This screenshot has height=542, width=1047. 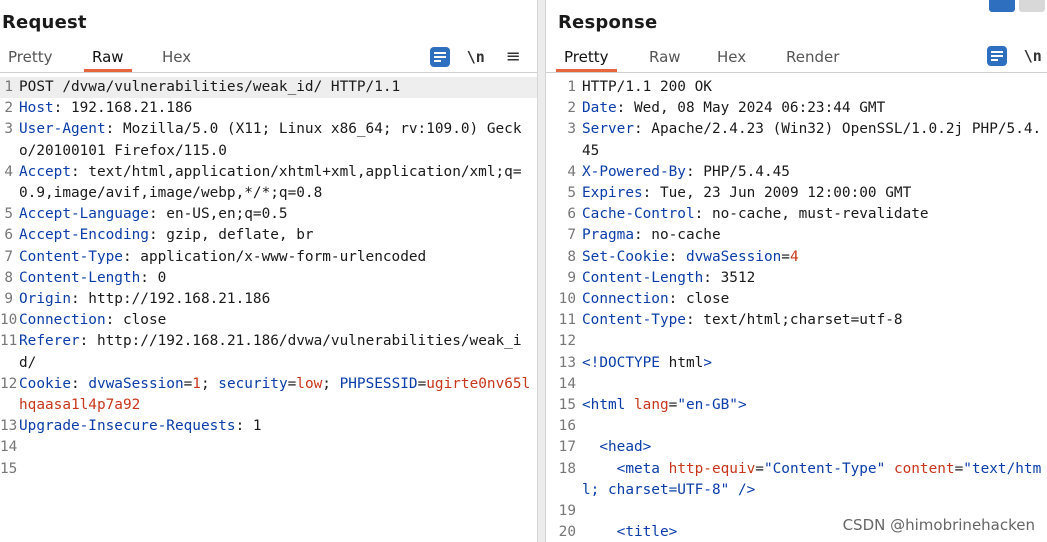 What do you see at coordinates (567, 320) in the screenshot?
I see `line-number: 11` at bounding box center [567, 320].